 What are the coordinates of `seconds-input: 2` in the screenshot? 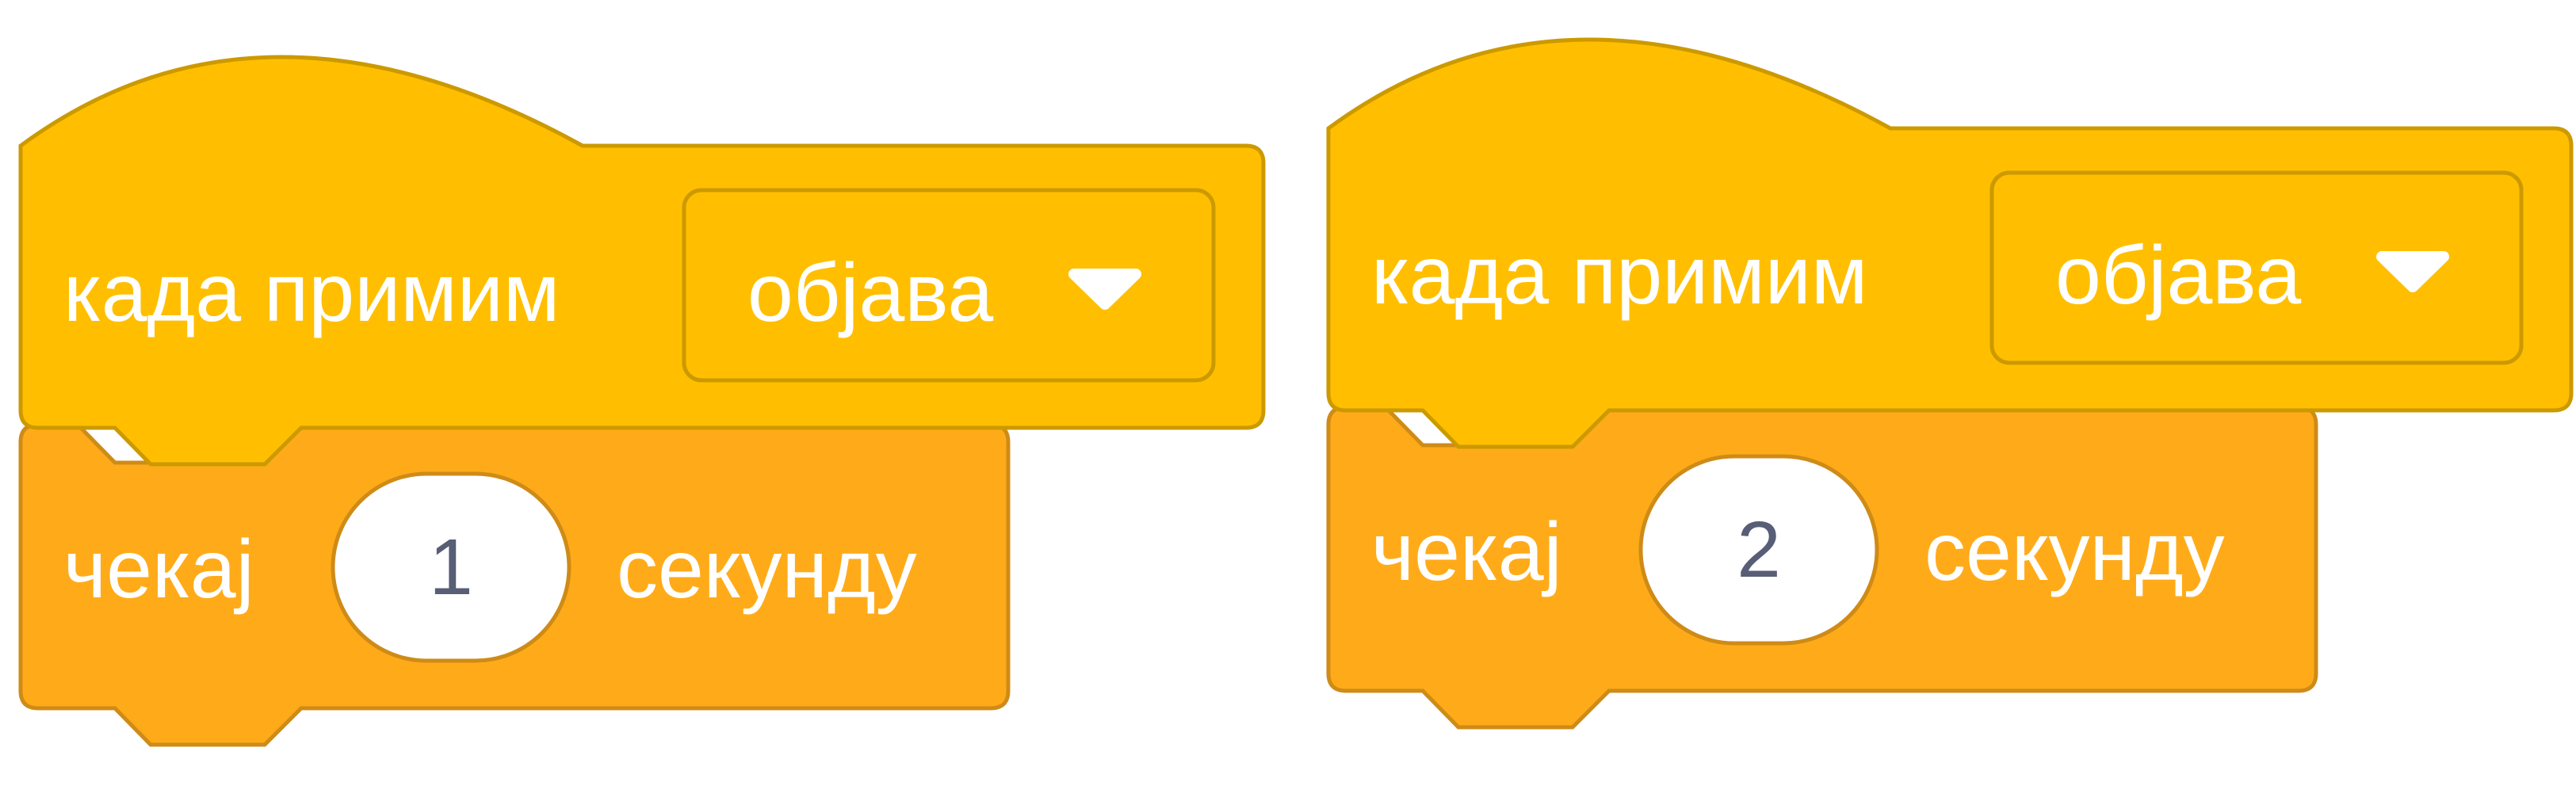 It's located at (1759, 550).